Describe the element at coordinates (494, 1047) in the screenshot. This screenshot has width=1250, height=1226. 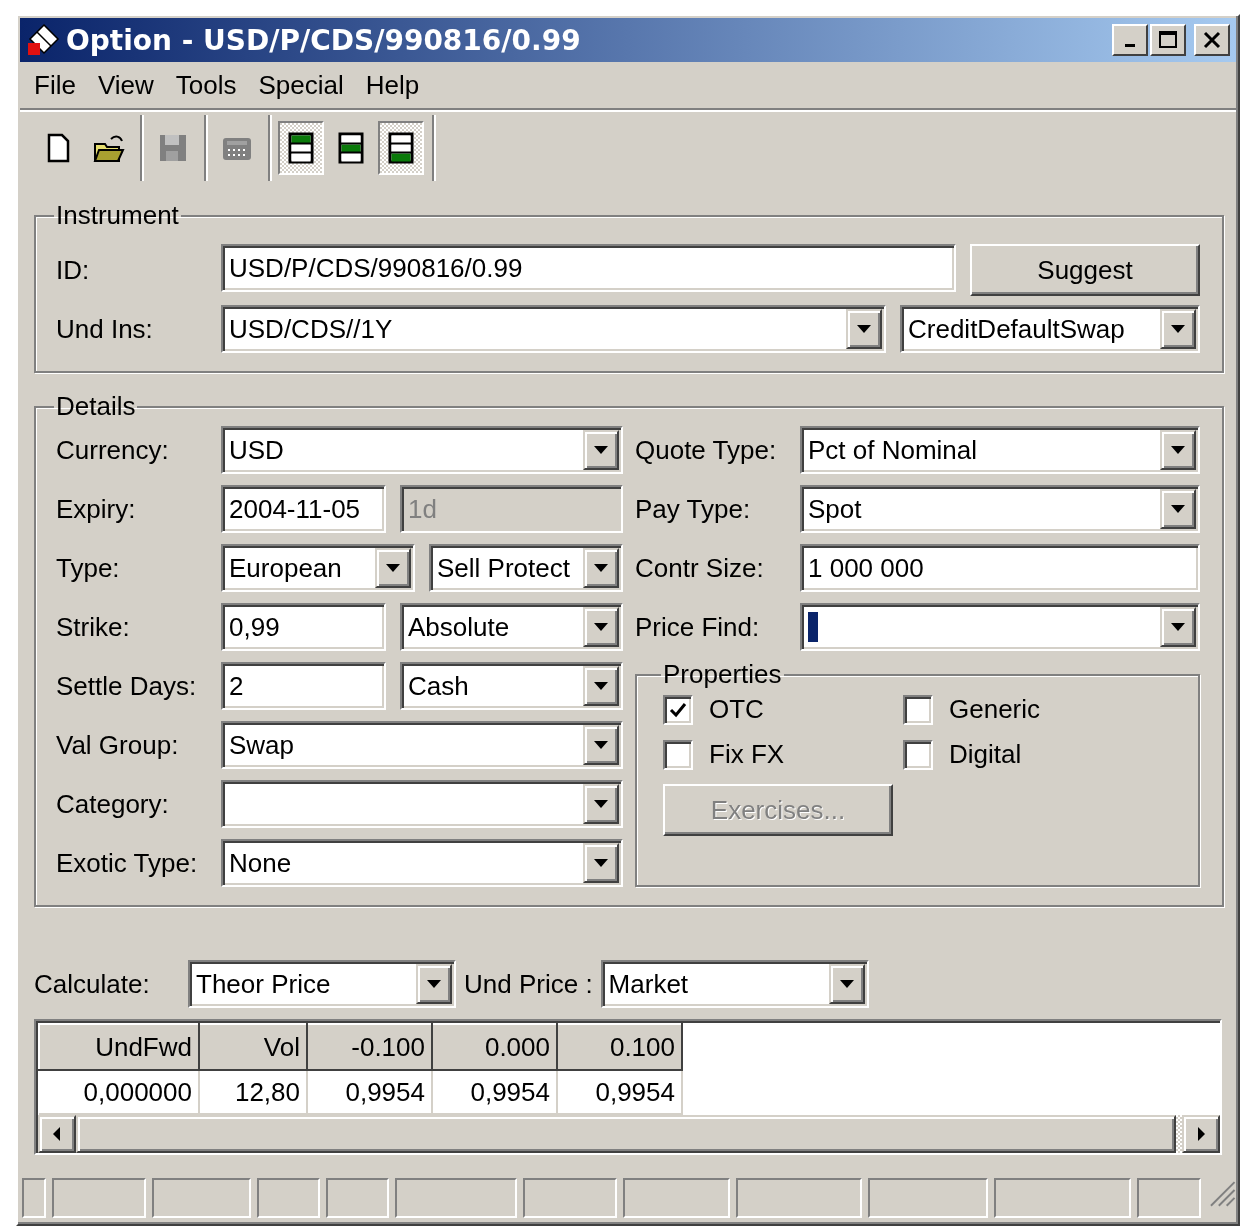
I see `column-header: 0.000` at that location.